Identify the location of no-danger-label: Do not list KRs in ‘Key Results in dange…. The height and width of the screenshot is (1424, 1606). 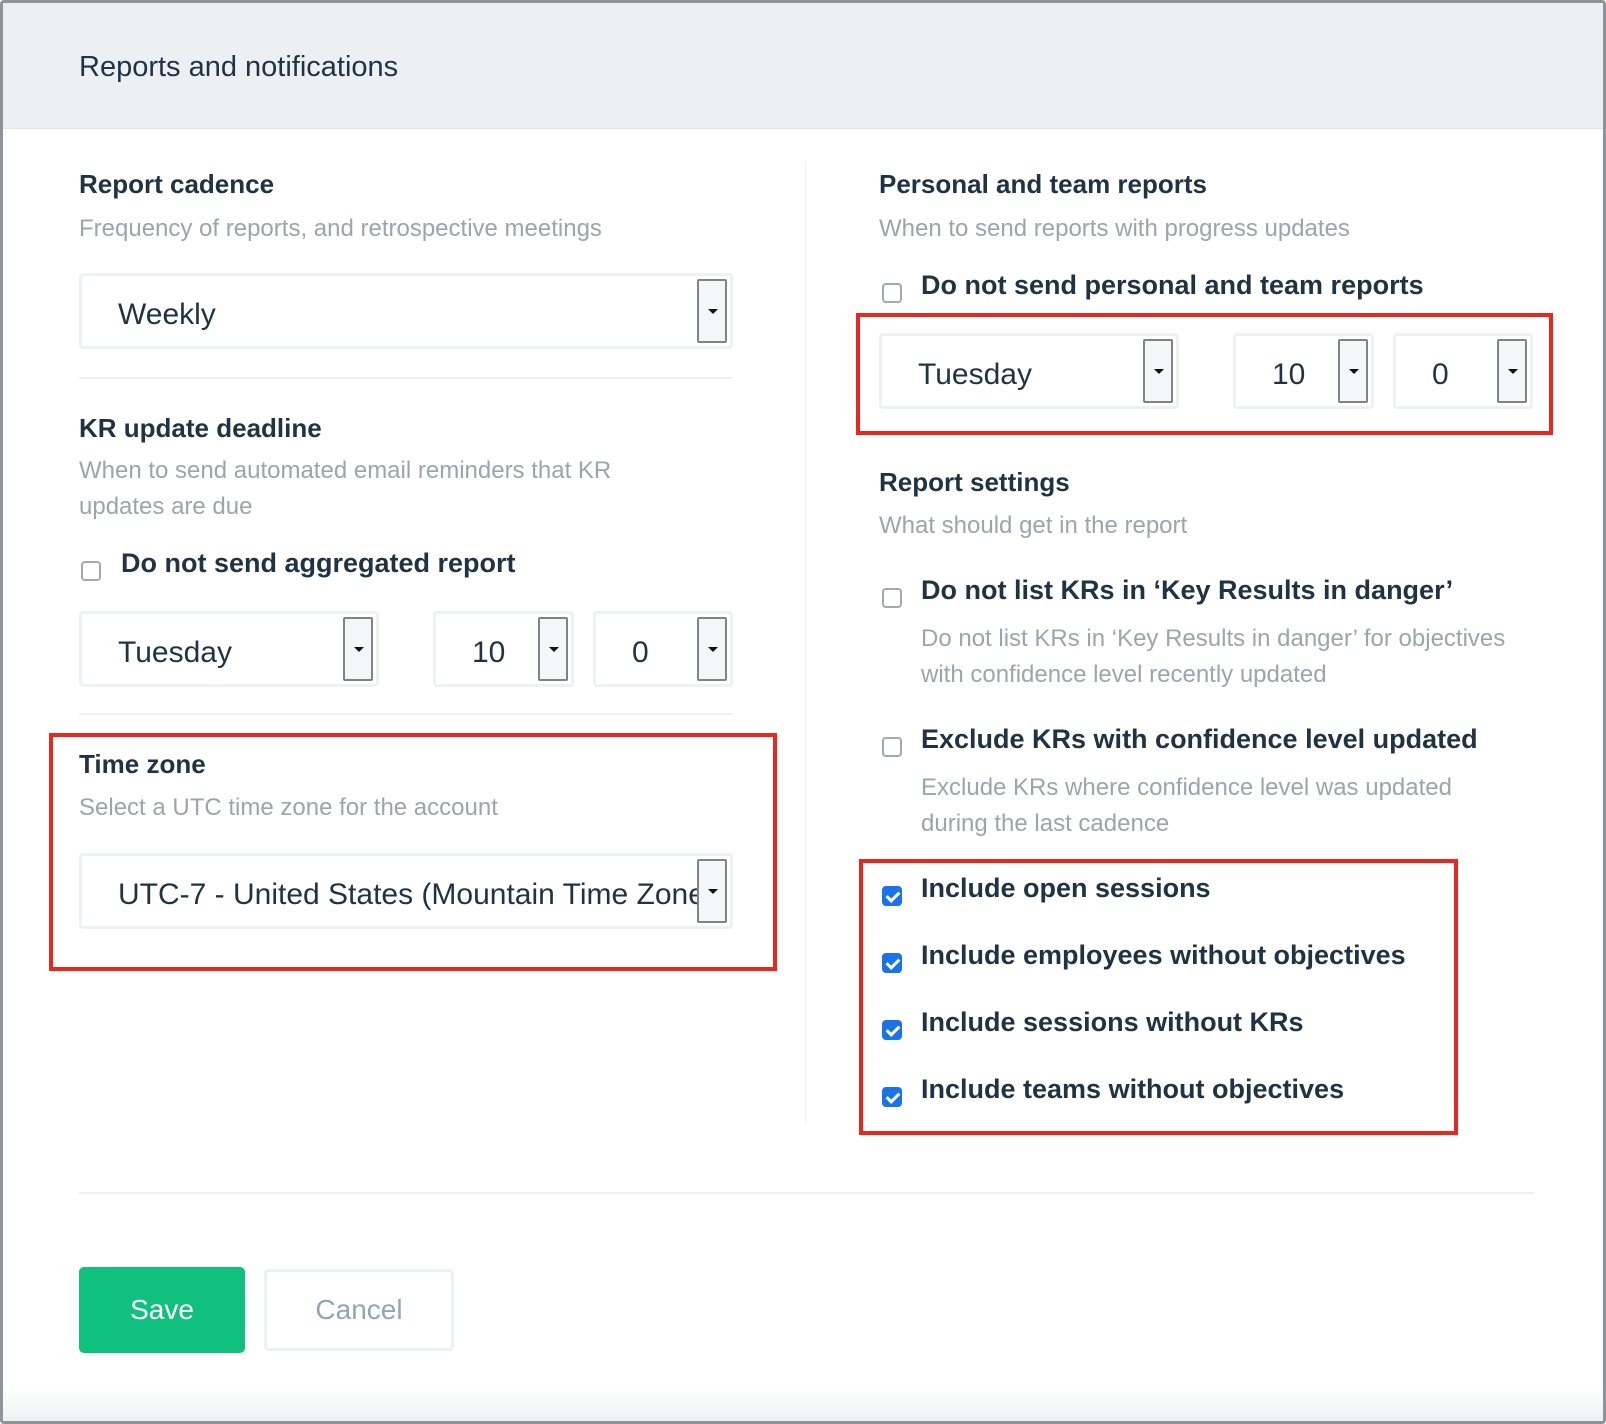
(1187, 590).